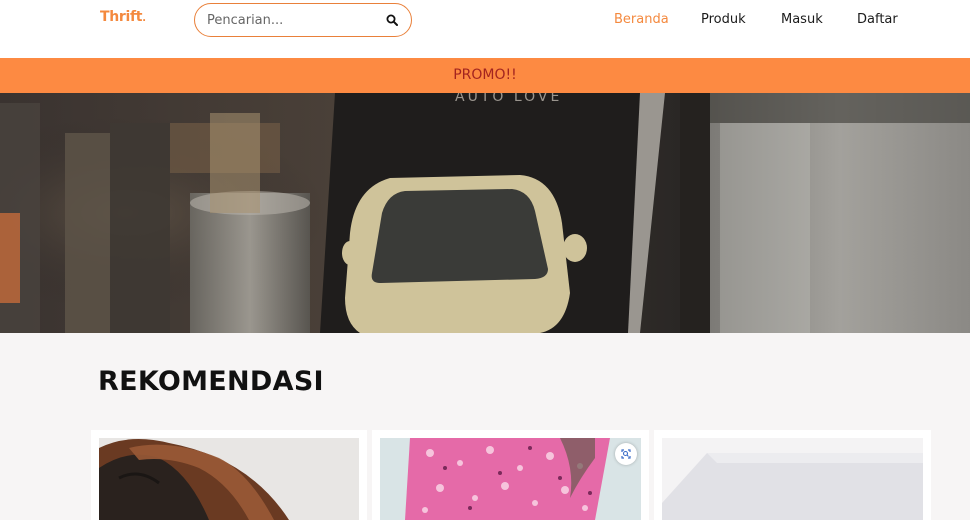 The image size is (970, 520). I want to click on product-image-floral-dress, so click(510, 479).